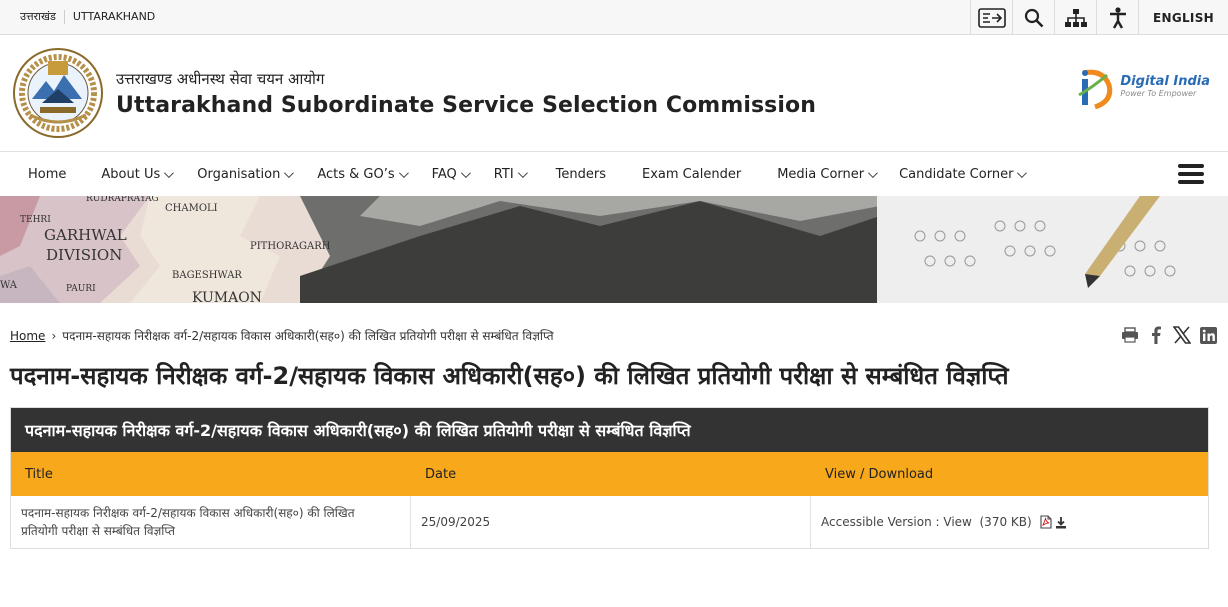  Describe the element at coordinates (1005, 522) in the screenshot. I see `file-size: (370 KB)` at that location.